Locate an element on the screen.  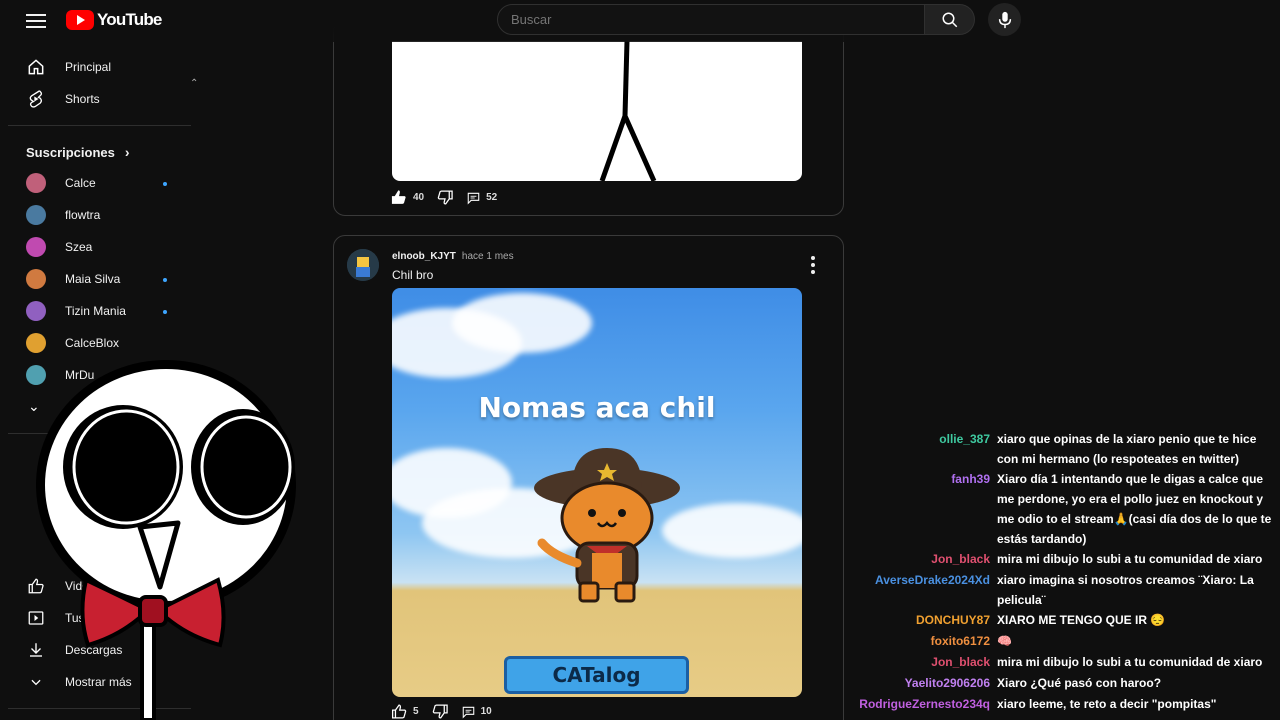
chevron-right-icon: › is located at coordinates (127, 152).